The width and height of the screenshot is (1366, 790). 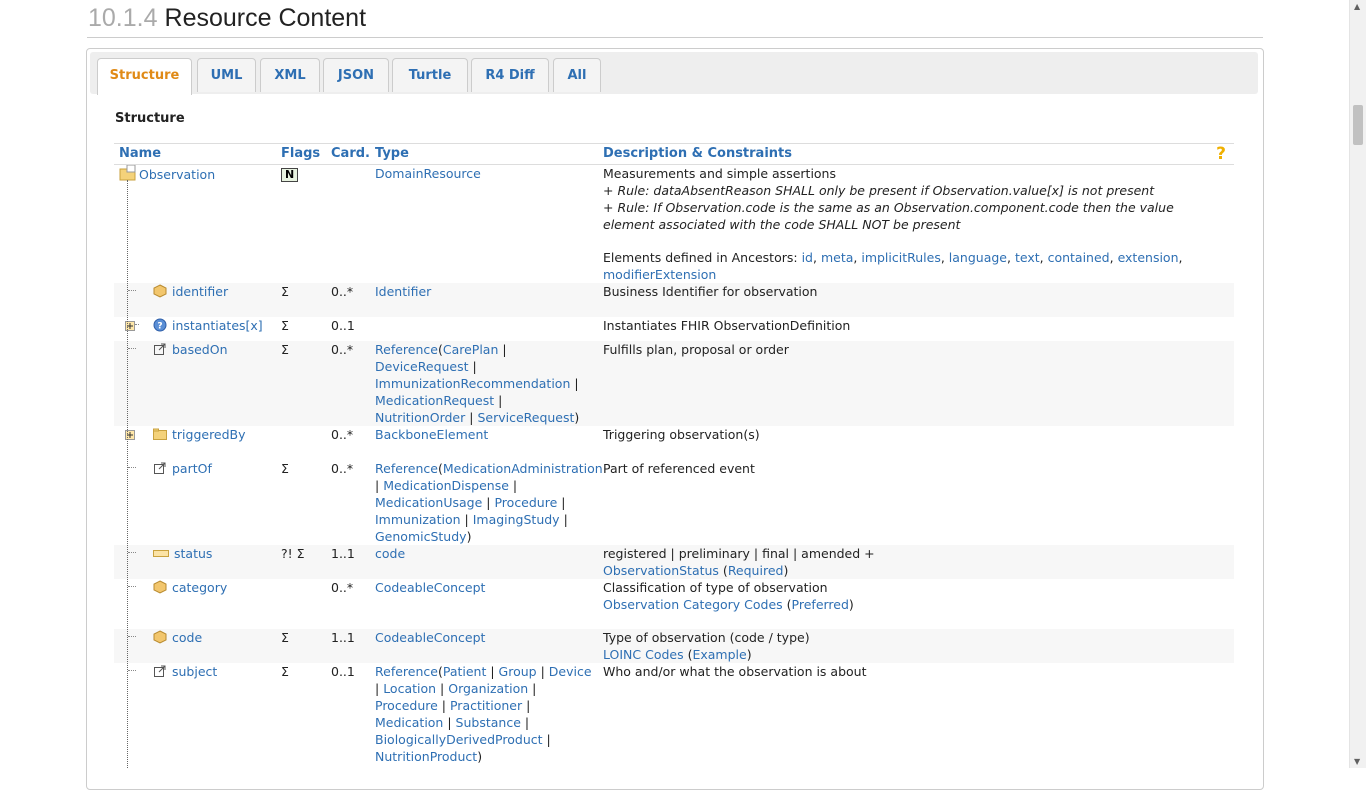 I want to click on element-name-triggeredby: triggeredBy, so click(x=209, y=434).